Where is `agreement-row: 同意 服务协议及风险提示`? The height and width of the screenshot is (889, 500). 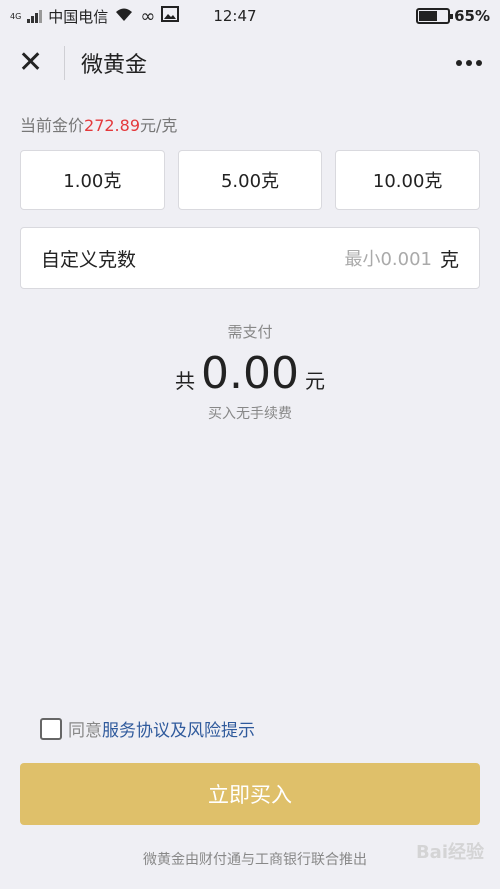
agreement-row: 同意 服务协议及风险提示 is located at coordinates (147, 728).